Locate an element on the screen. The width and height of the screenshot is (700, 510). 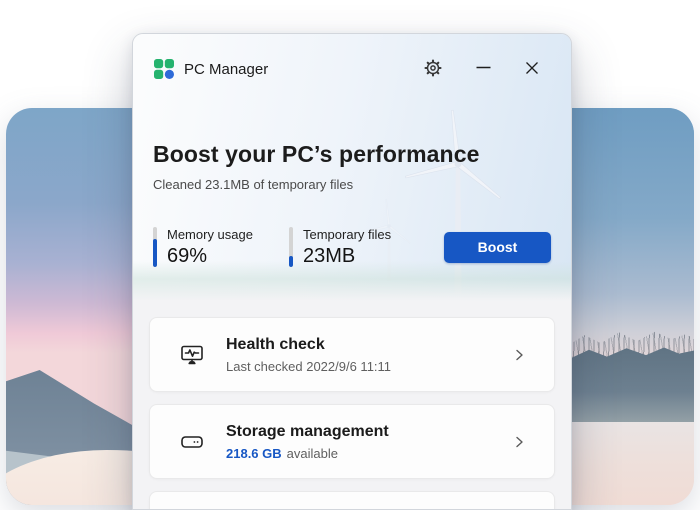
temporary-files-label: Temporary files is located at coordinates (347, 234).